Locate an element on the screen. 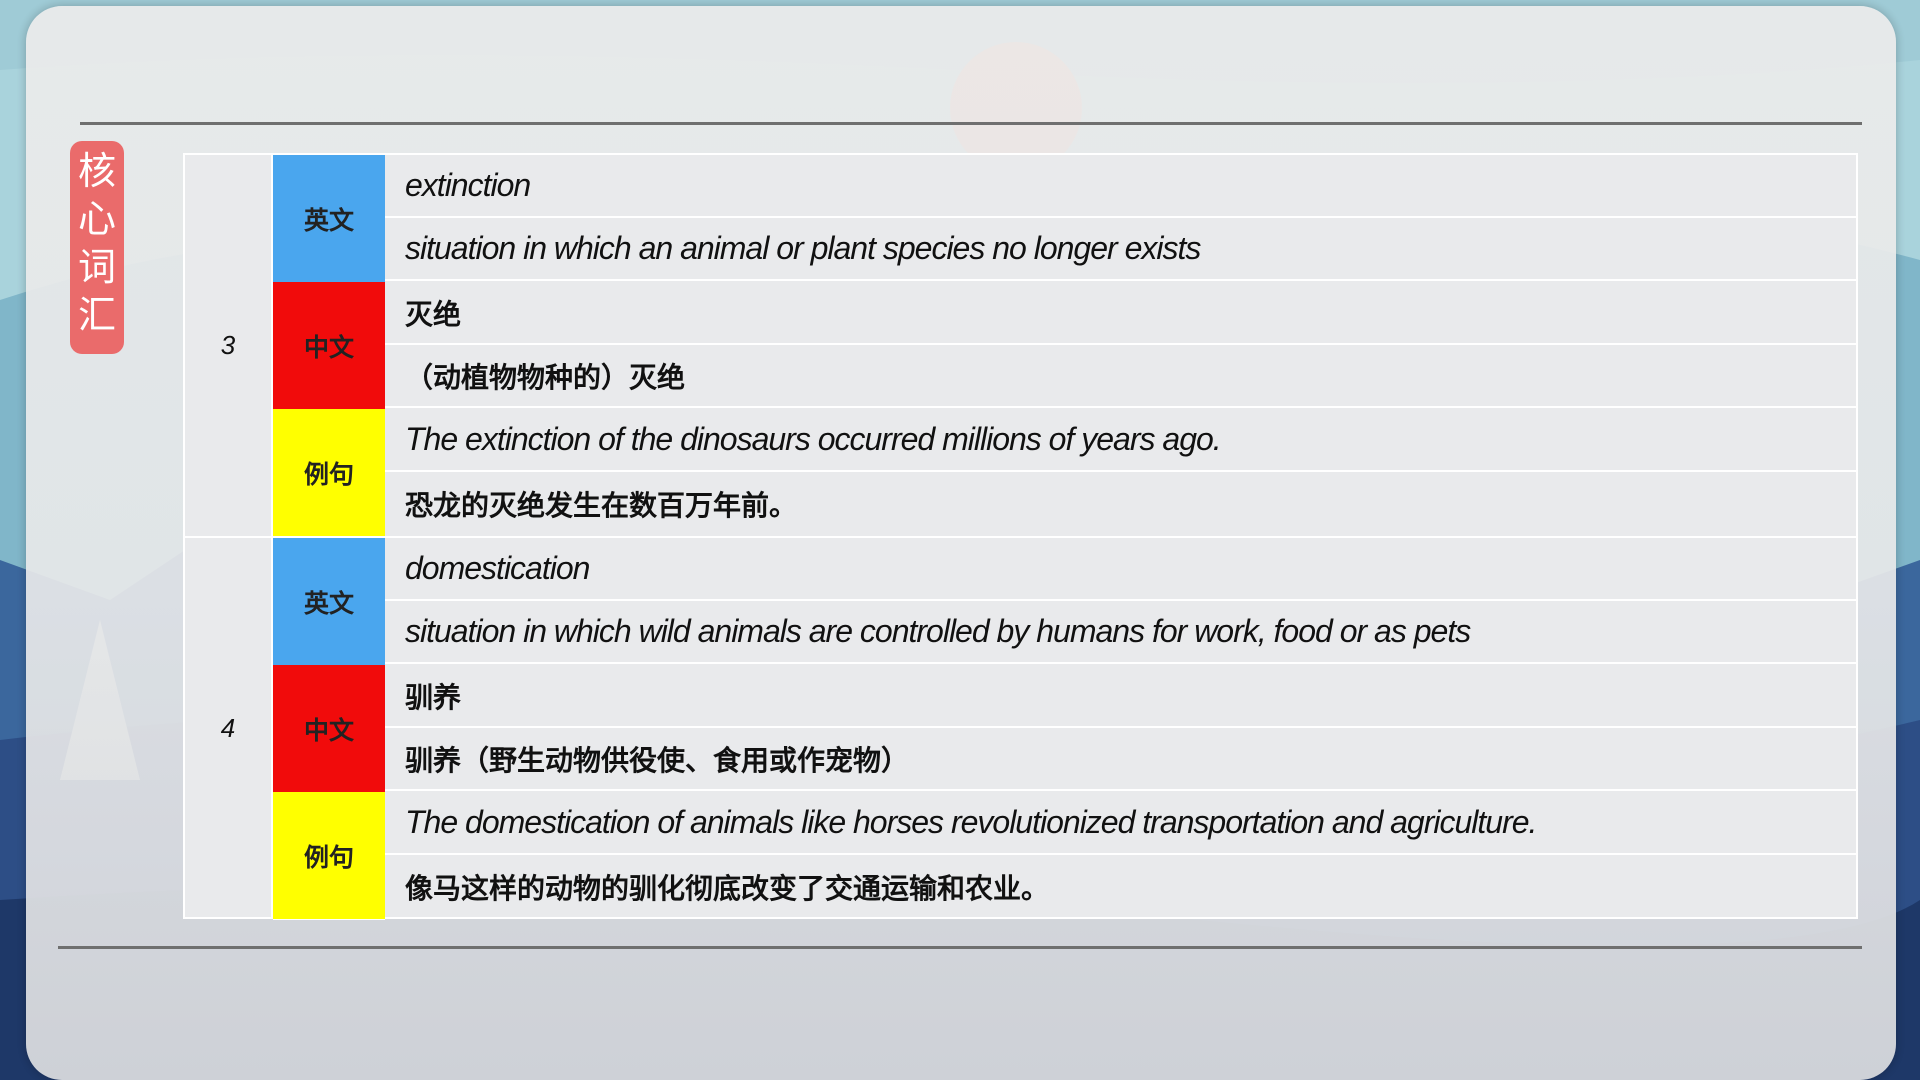  badge-char: 心 is located at coordinates (96, 219).